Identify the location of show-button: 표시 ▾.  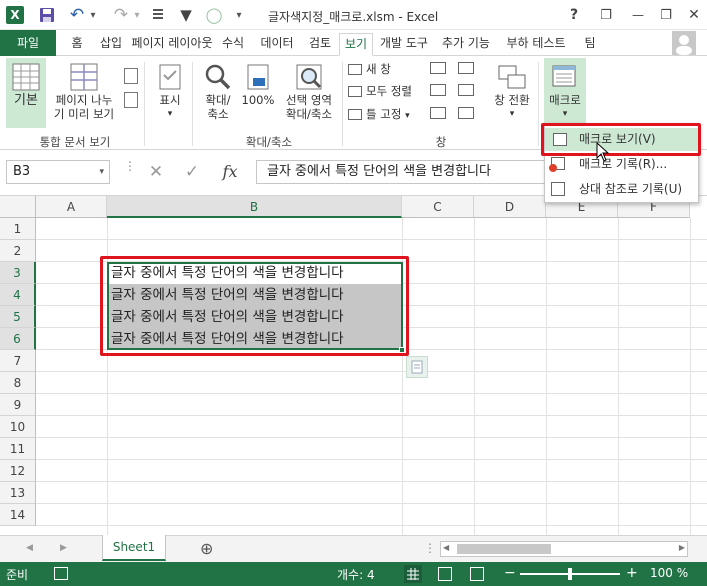
(170, 89).